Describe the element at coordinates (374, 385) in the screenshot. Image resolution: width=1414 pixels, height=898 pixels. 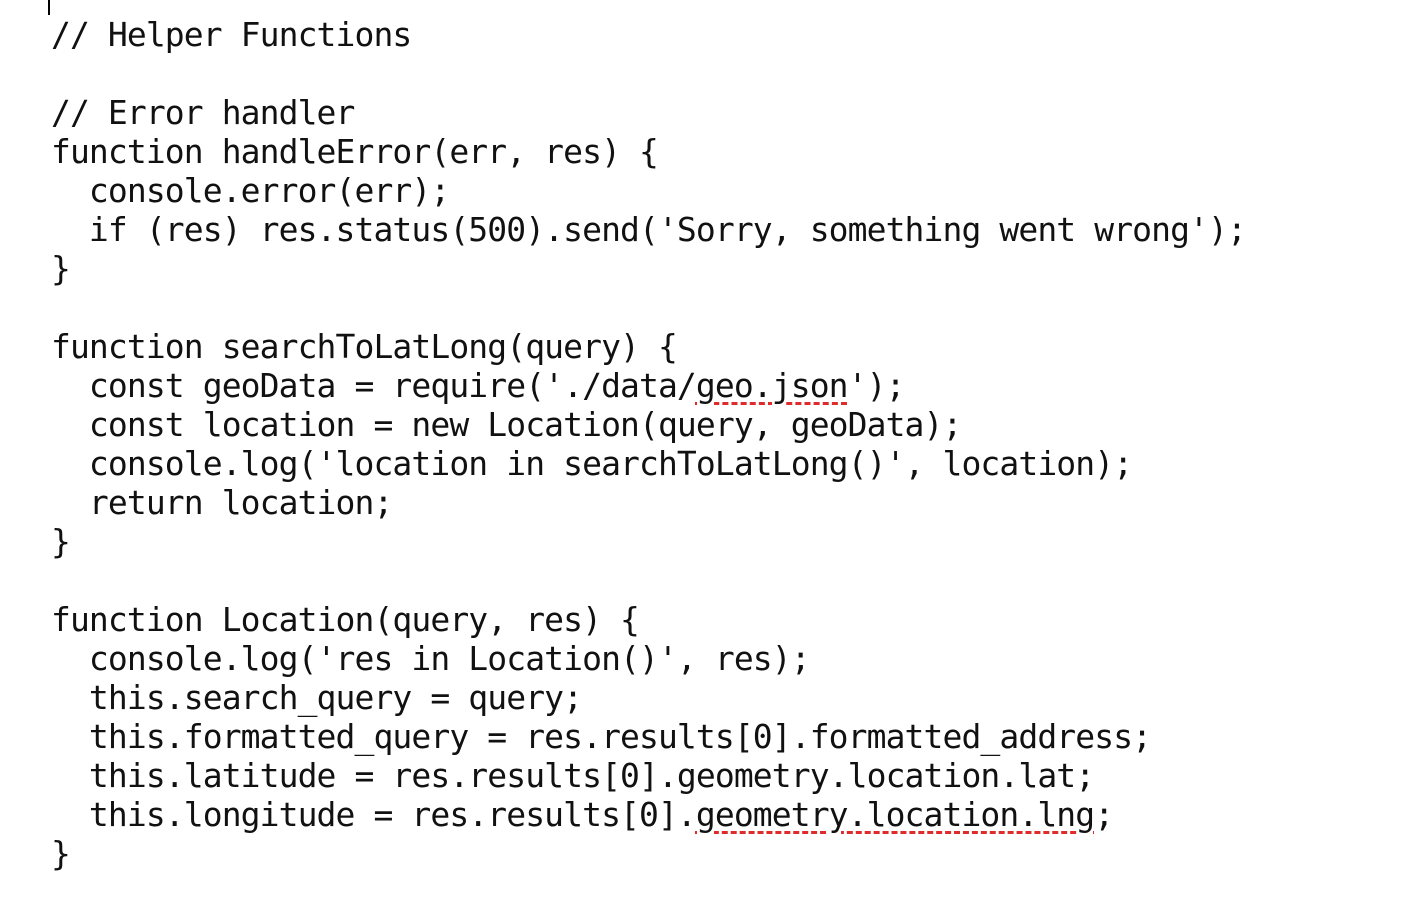
I see `code-text: const geoData = require('./data/` at that location.